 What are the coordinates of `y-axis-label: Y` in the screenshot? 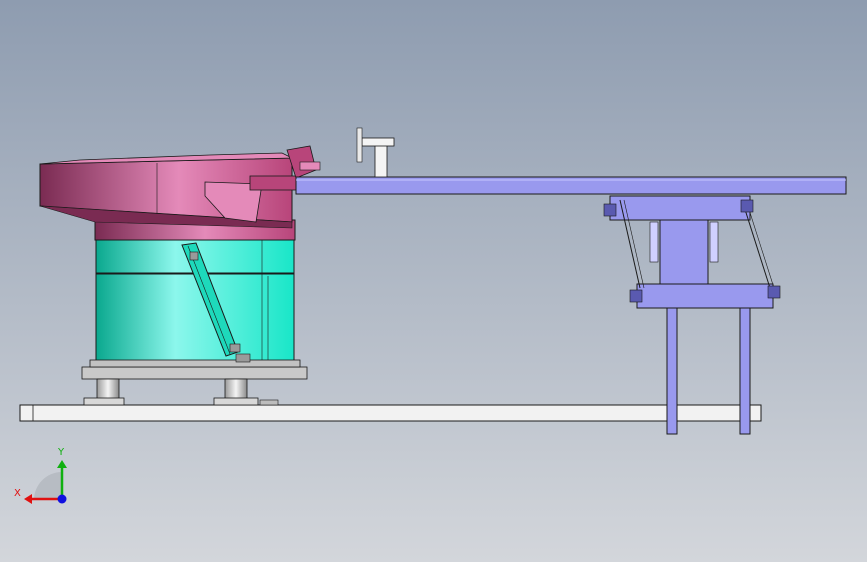 It's located at (61, 452).